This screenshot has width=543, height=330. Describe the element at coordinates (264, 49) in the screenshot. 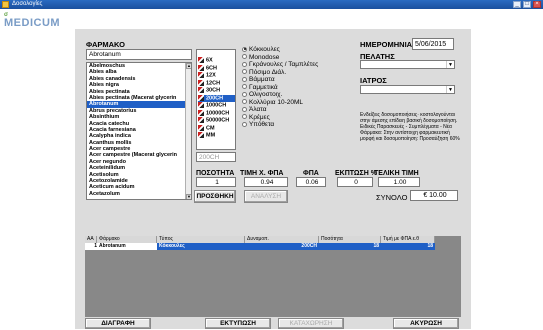

I see `form-radio-label: Κόκκουλες` at that location.